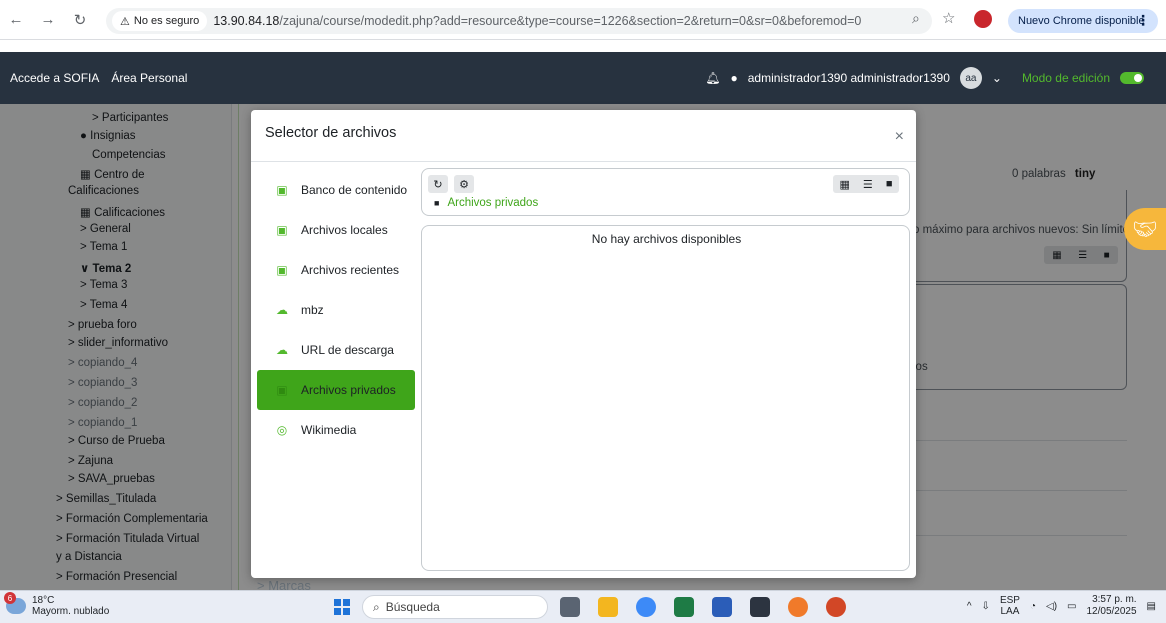 Image resolution: width=1166 pixels, height=623 pixels. I want to click on weather-widget: 6 18°C Mayorm. nublado, so click(57, 604).